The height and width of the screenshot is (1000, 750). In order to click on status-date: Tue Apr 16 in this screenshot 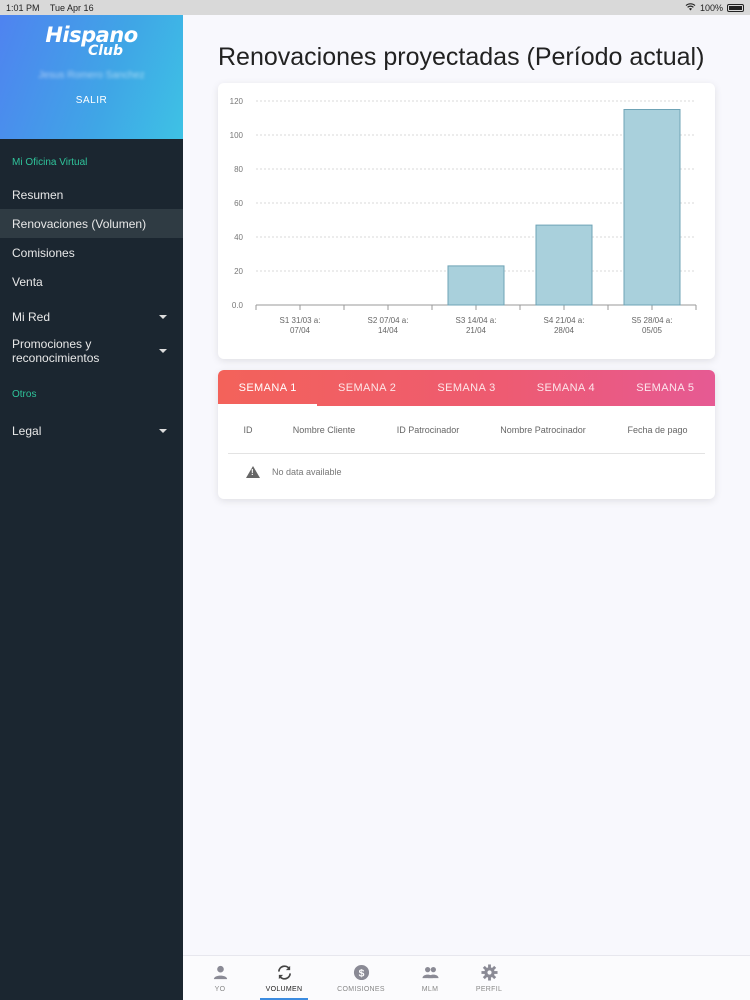, I will do `click(71, 7)`.